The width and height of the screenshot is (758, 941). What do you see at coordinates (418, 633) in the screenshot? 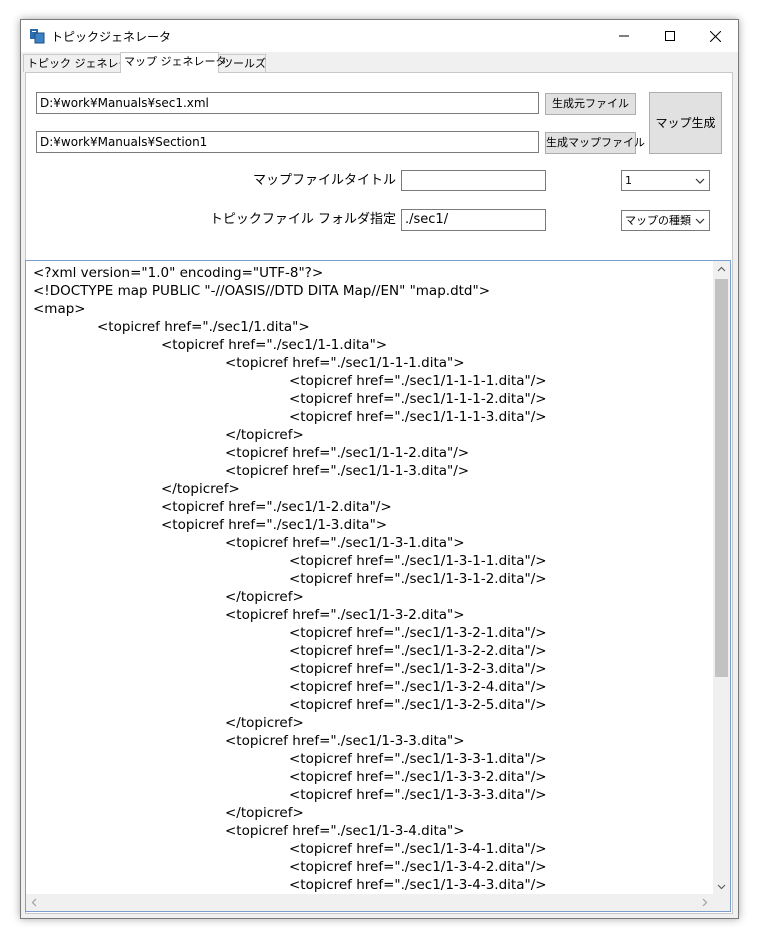
I see `editor-line: <topicref href="./sec1/1-3-2-1.dita"/>` at bounding box center [418, 633].